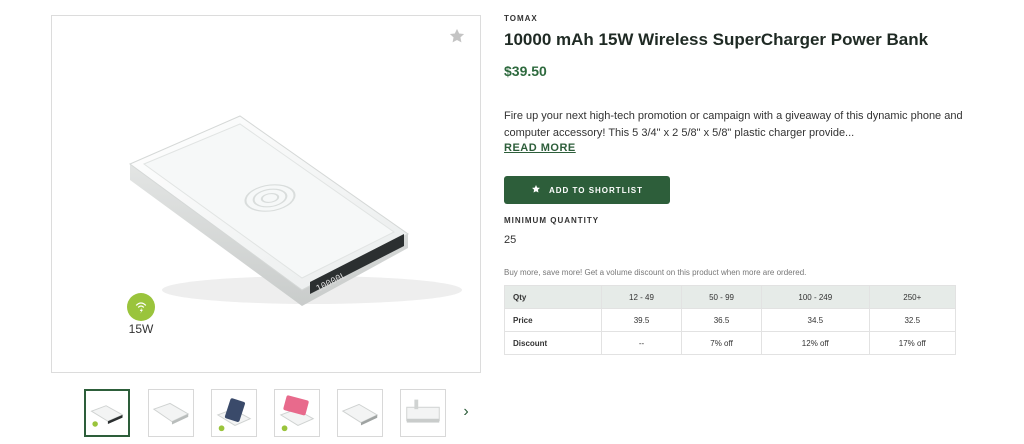  Describe the element at coordinates (815, 320) in the screenshot. I see `pricing-cell: 34.5` at that location.